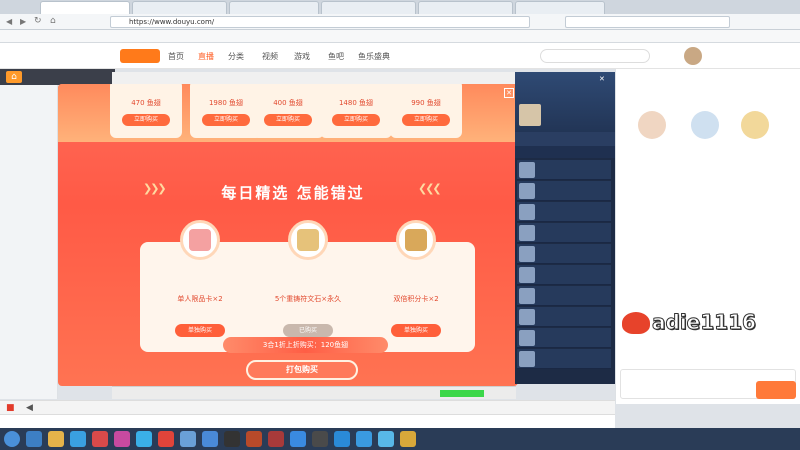 The height and width of the screenshot is (450, 800). Describe the element at coordinates (302, 370) in the screenshot. I see `bundle-buy-button: 打包购买` at that location.